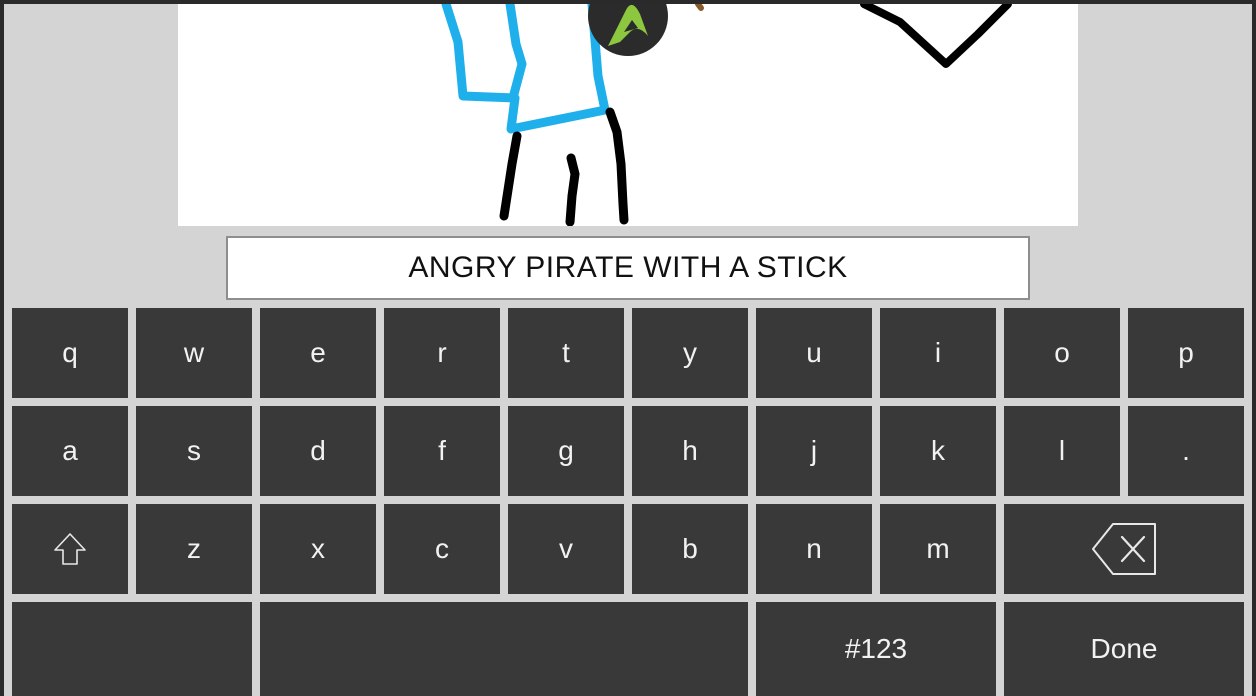  I want to click on shift-arrow-icon, so click(70, 549).